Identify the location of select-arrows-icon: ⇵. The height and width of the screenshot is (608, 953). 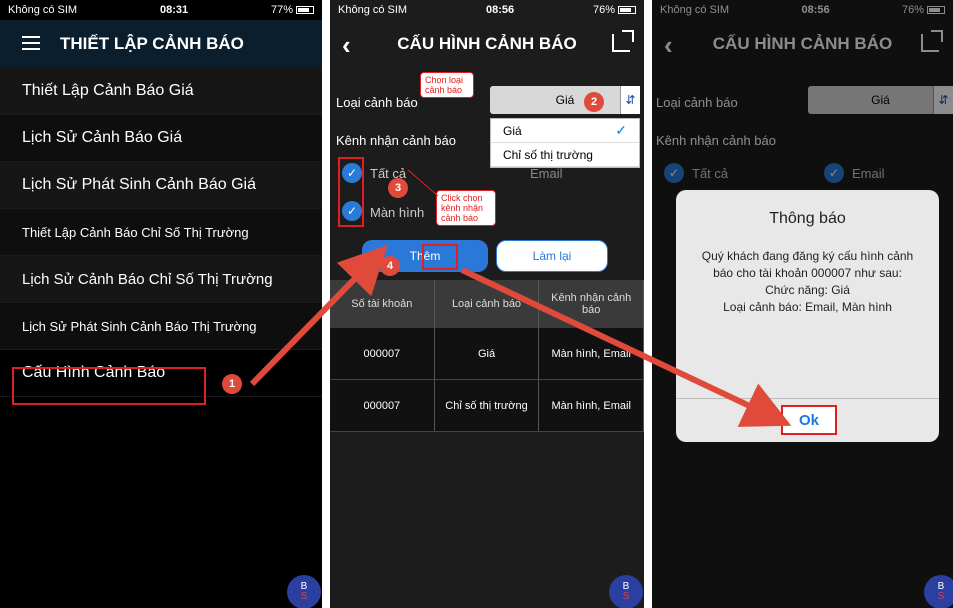
(630, 100).